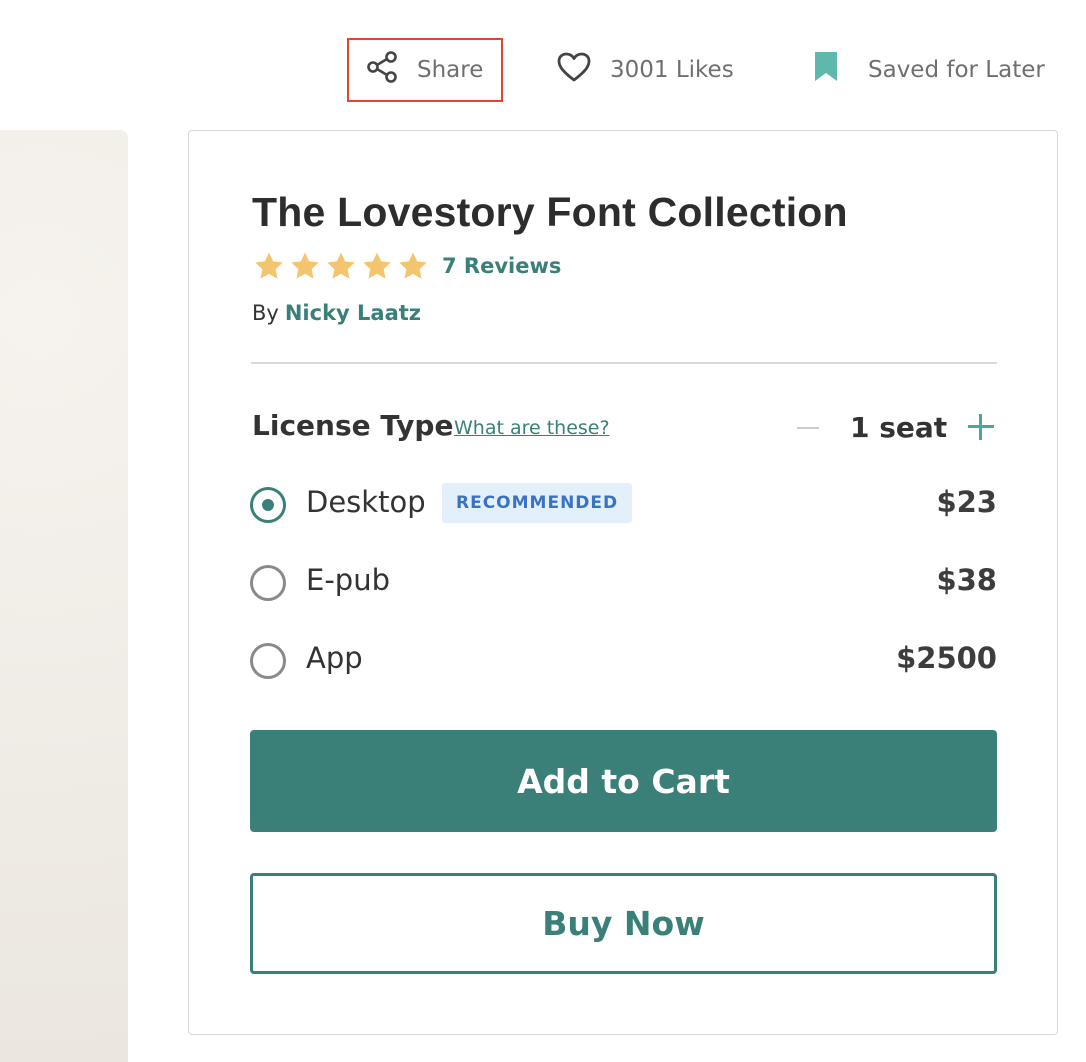 Image resolution: width=1086 pixels, height=1062 pixels. Describe the element at coordinates (623, 661) in the screenshot. I see `license-option-app: App $2500` at that location.